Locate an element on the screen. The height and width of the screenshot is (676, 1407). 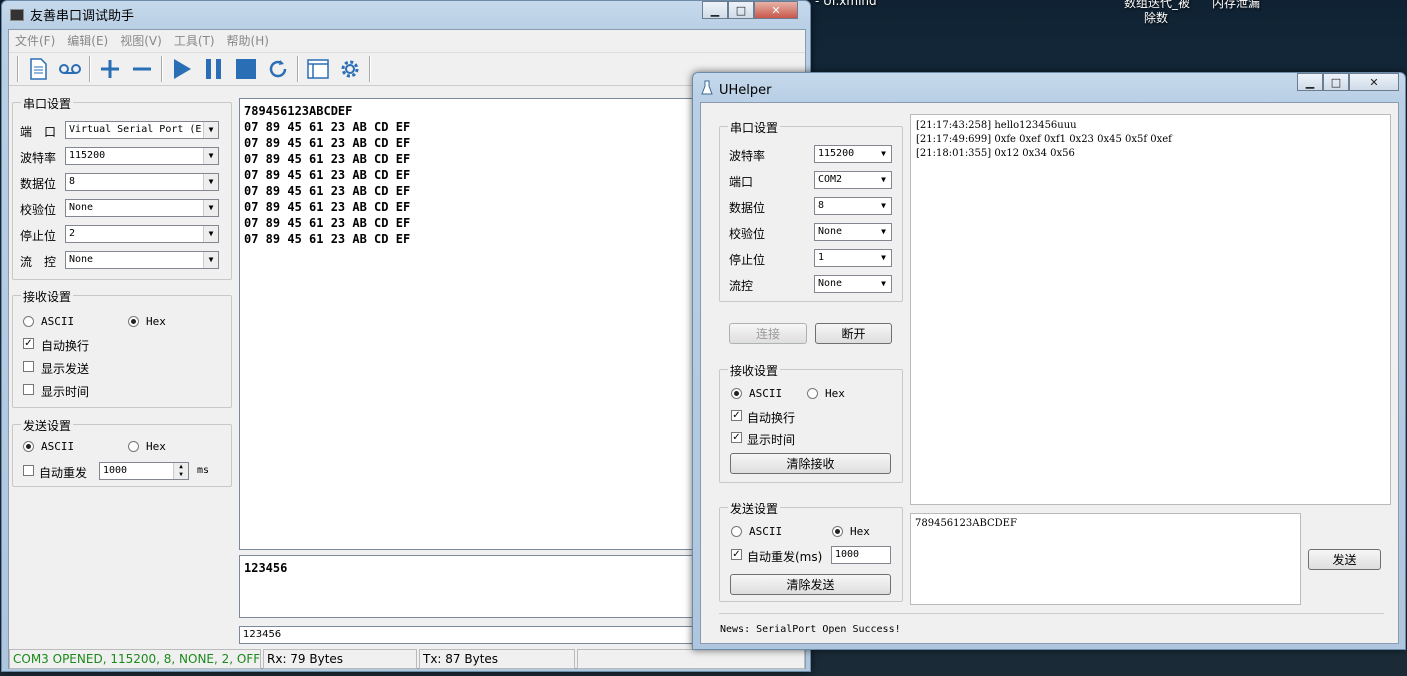
uh-baud-value: 115200 is located at coordinates (836, 153).